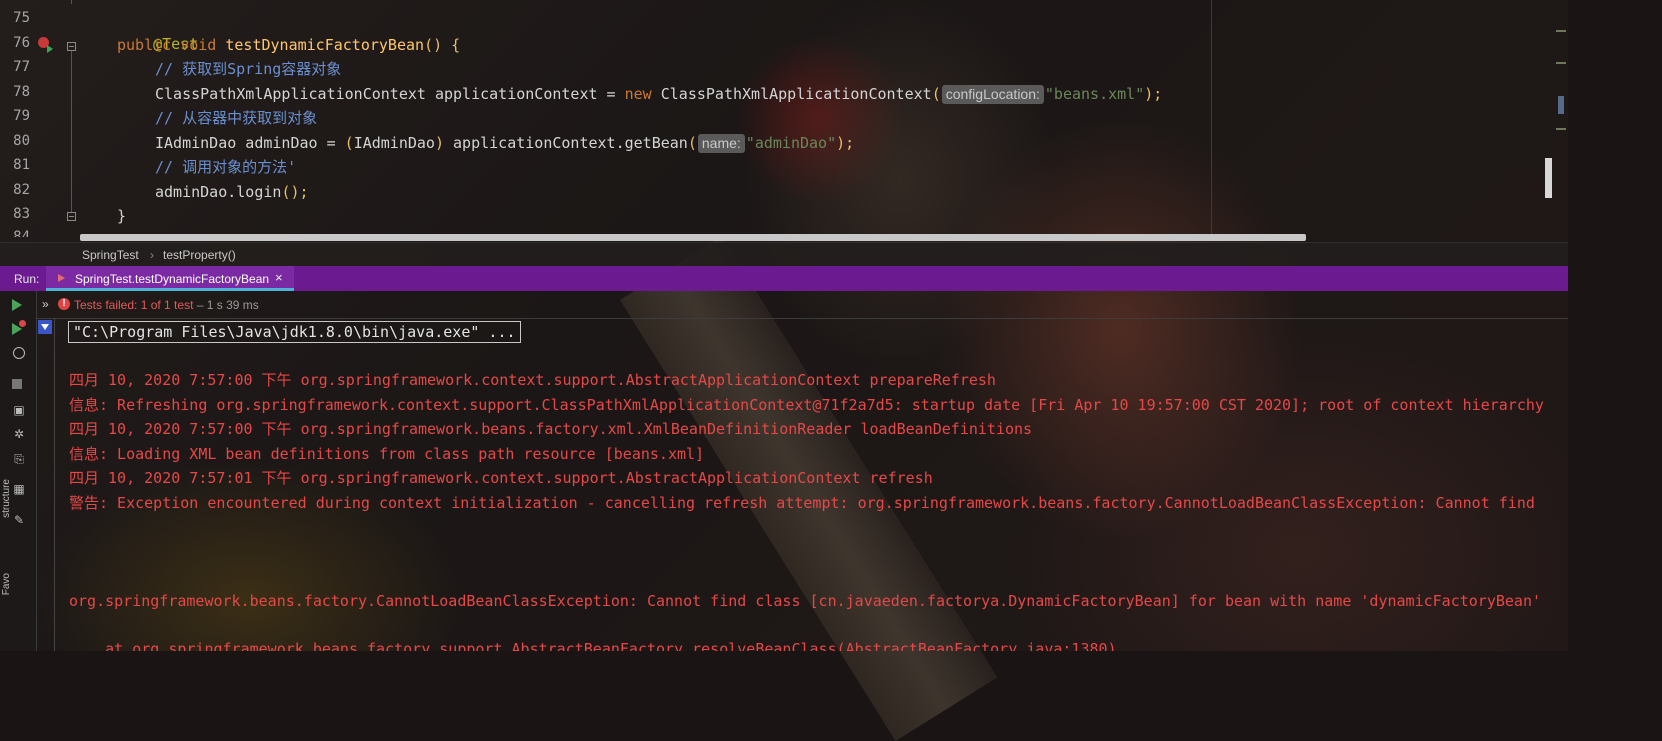 The image size is (1662, 741). Describe the element at coordinates (279, 277) in the screenshot. I see `close-icon: ×` at that location.